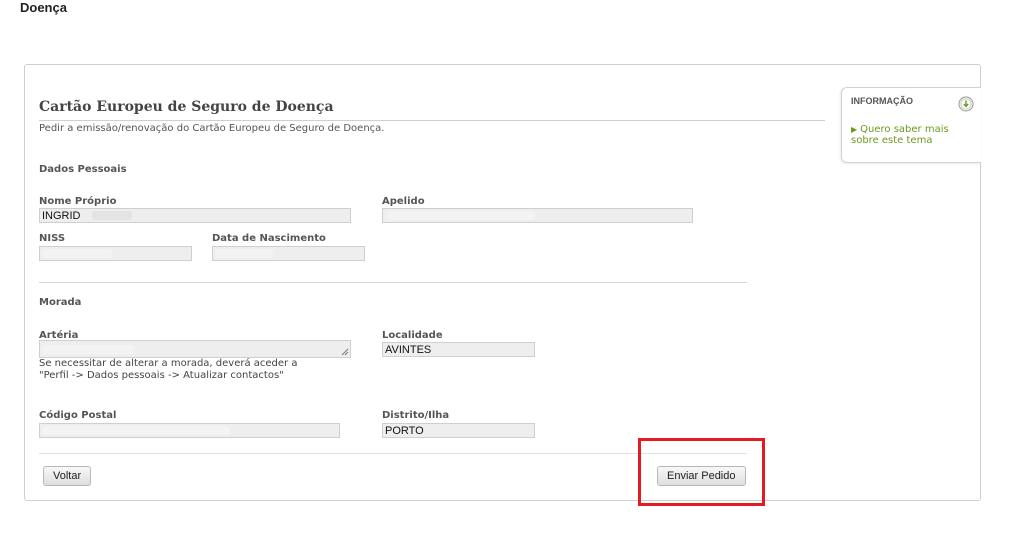 The width and height of the screenshot is (1024, 538). I want to click on niss-field, so click(115, 253).